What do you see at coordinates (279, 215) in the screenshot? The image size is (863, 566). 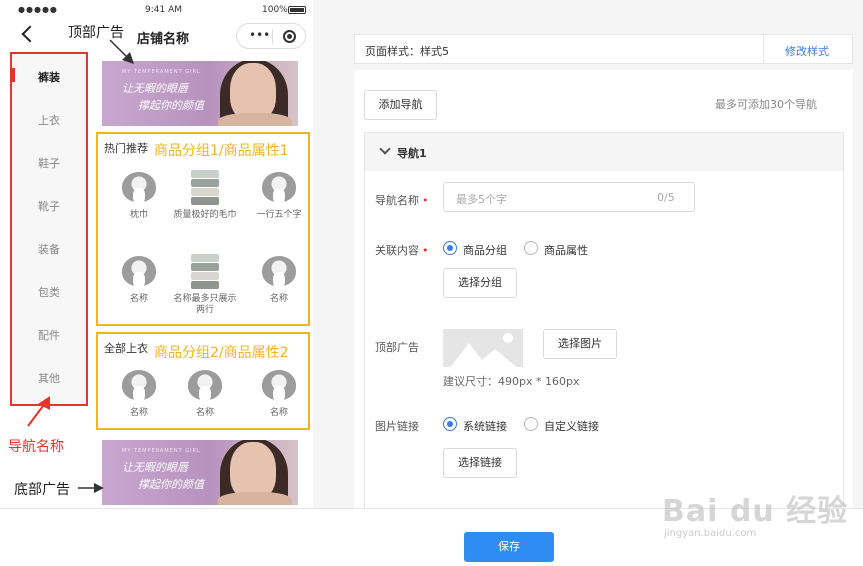 I see `product-name: 一行五个字` at bounding box center [279, 215].